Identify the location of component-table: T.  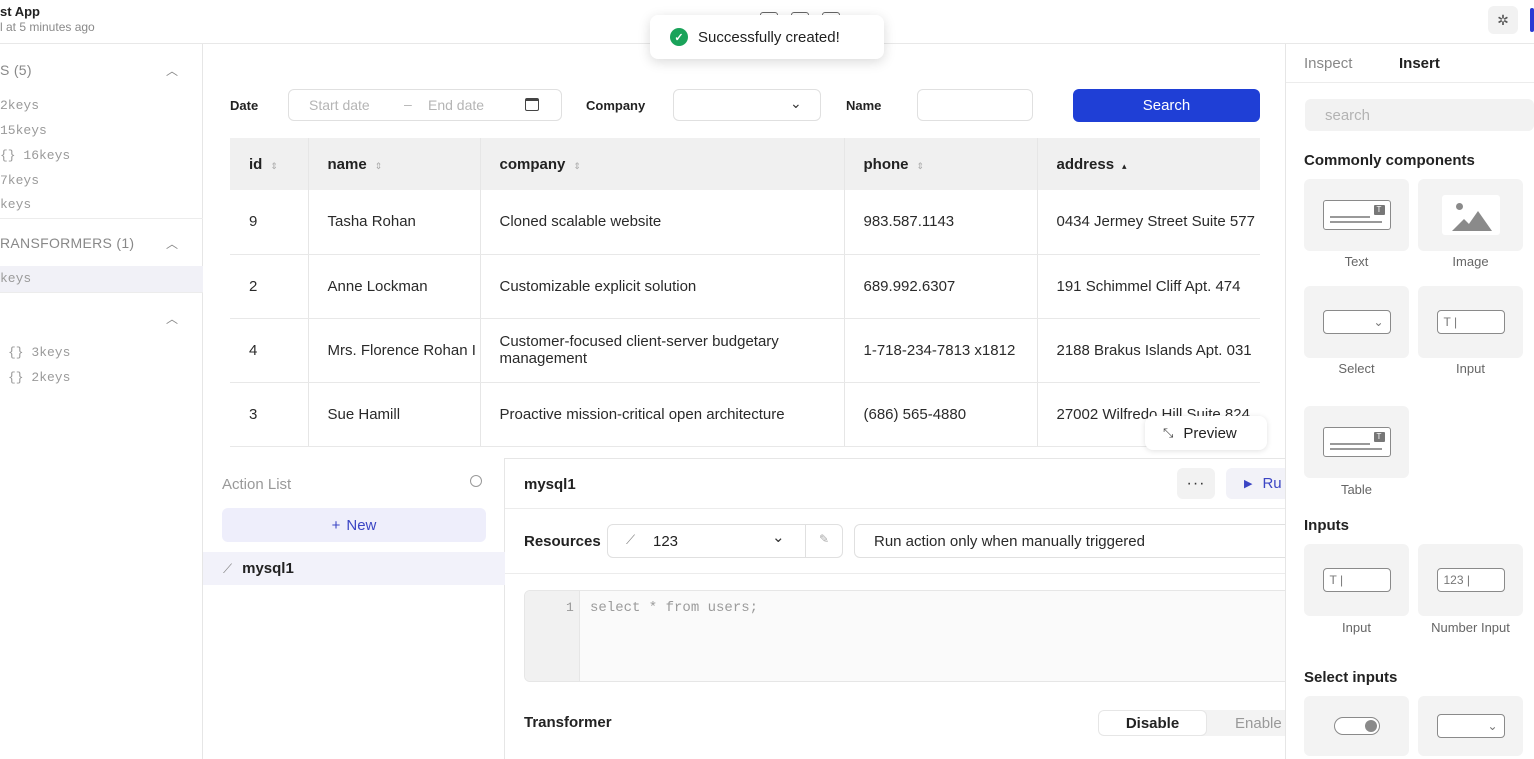
(1356, 442).